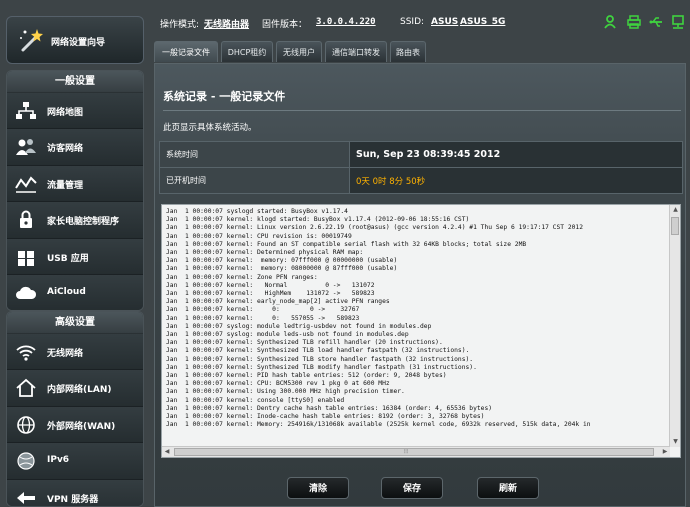 Image resolution: width=690 pixels, height=507 pixels. What do you see at coordinates (26, 110) in the screenshot?
I see `network-map-icon` at bounding box center [26, 110].